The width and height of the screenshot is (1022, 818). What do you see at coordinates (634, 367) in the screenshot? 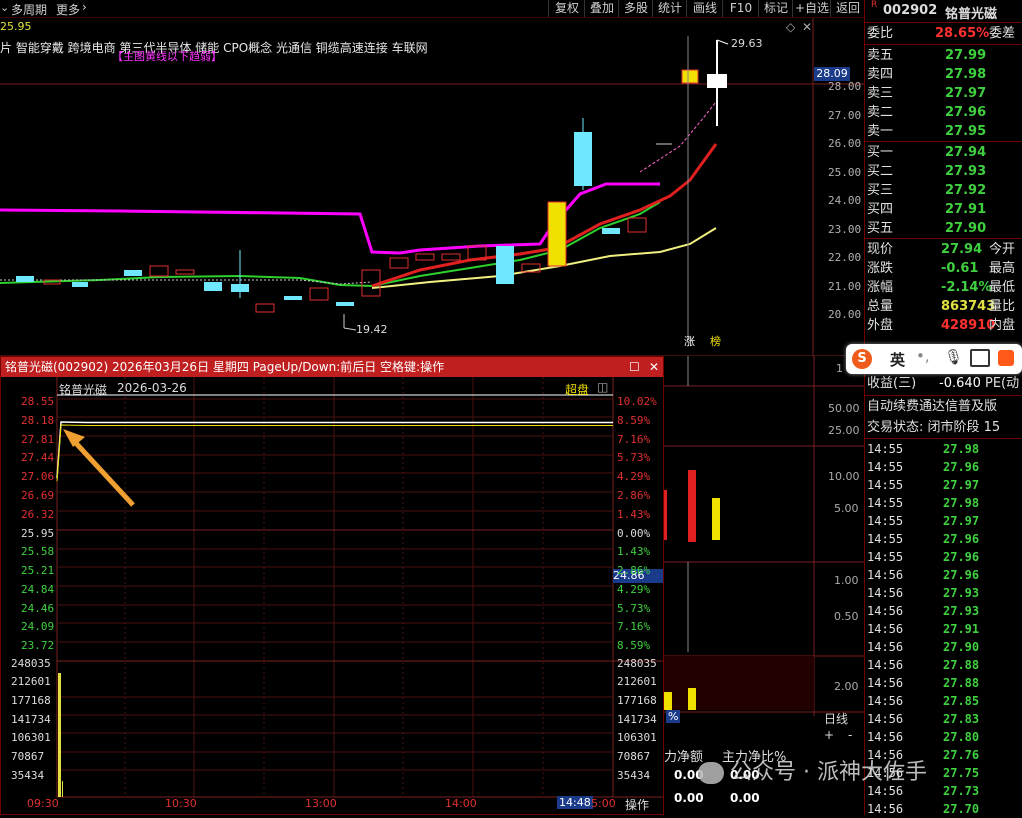
I see `maximize-icon: ☐` at bounding box center [634, 367].